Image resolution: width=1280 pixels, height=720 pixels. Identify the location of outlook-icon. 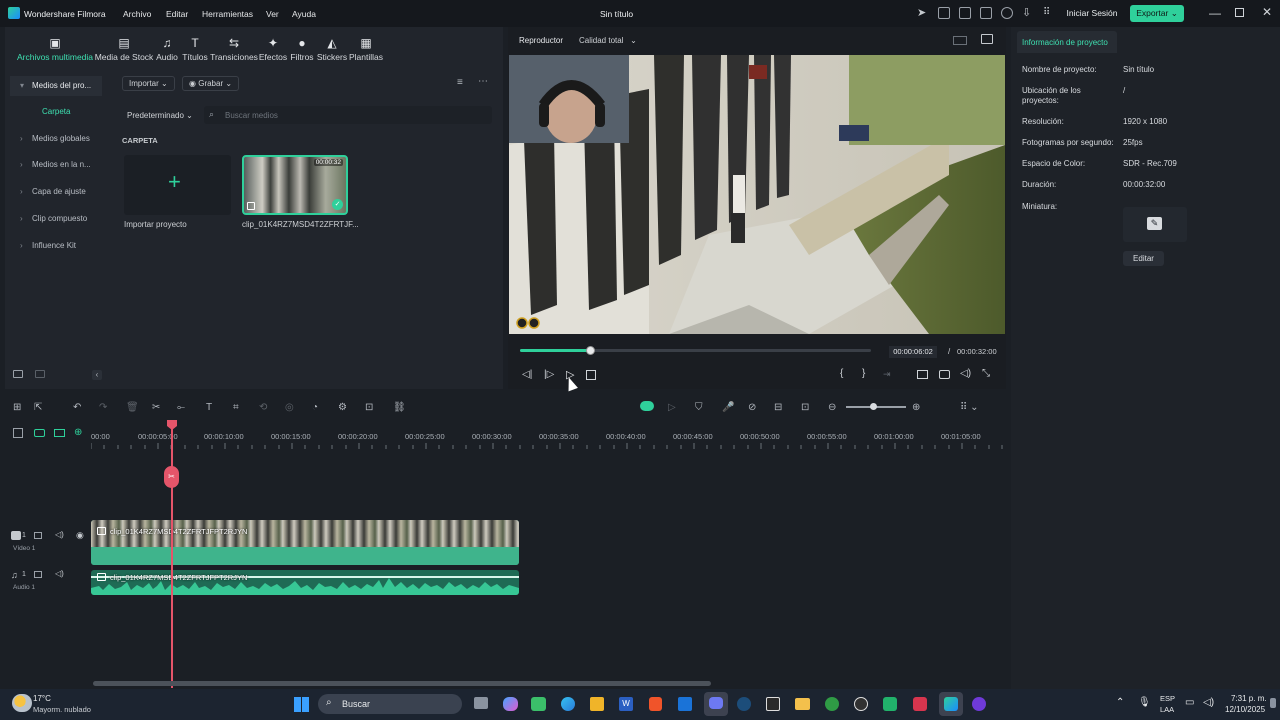
(685, 704).